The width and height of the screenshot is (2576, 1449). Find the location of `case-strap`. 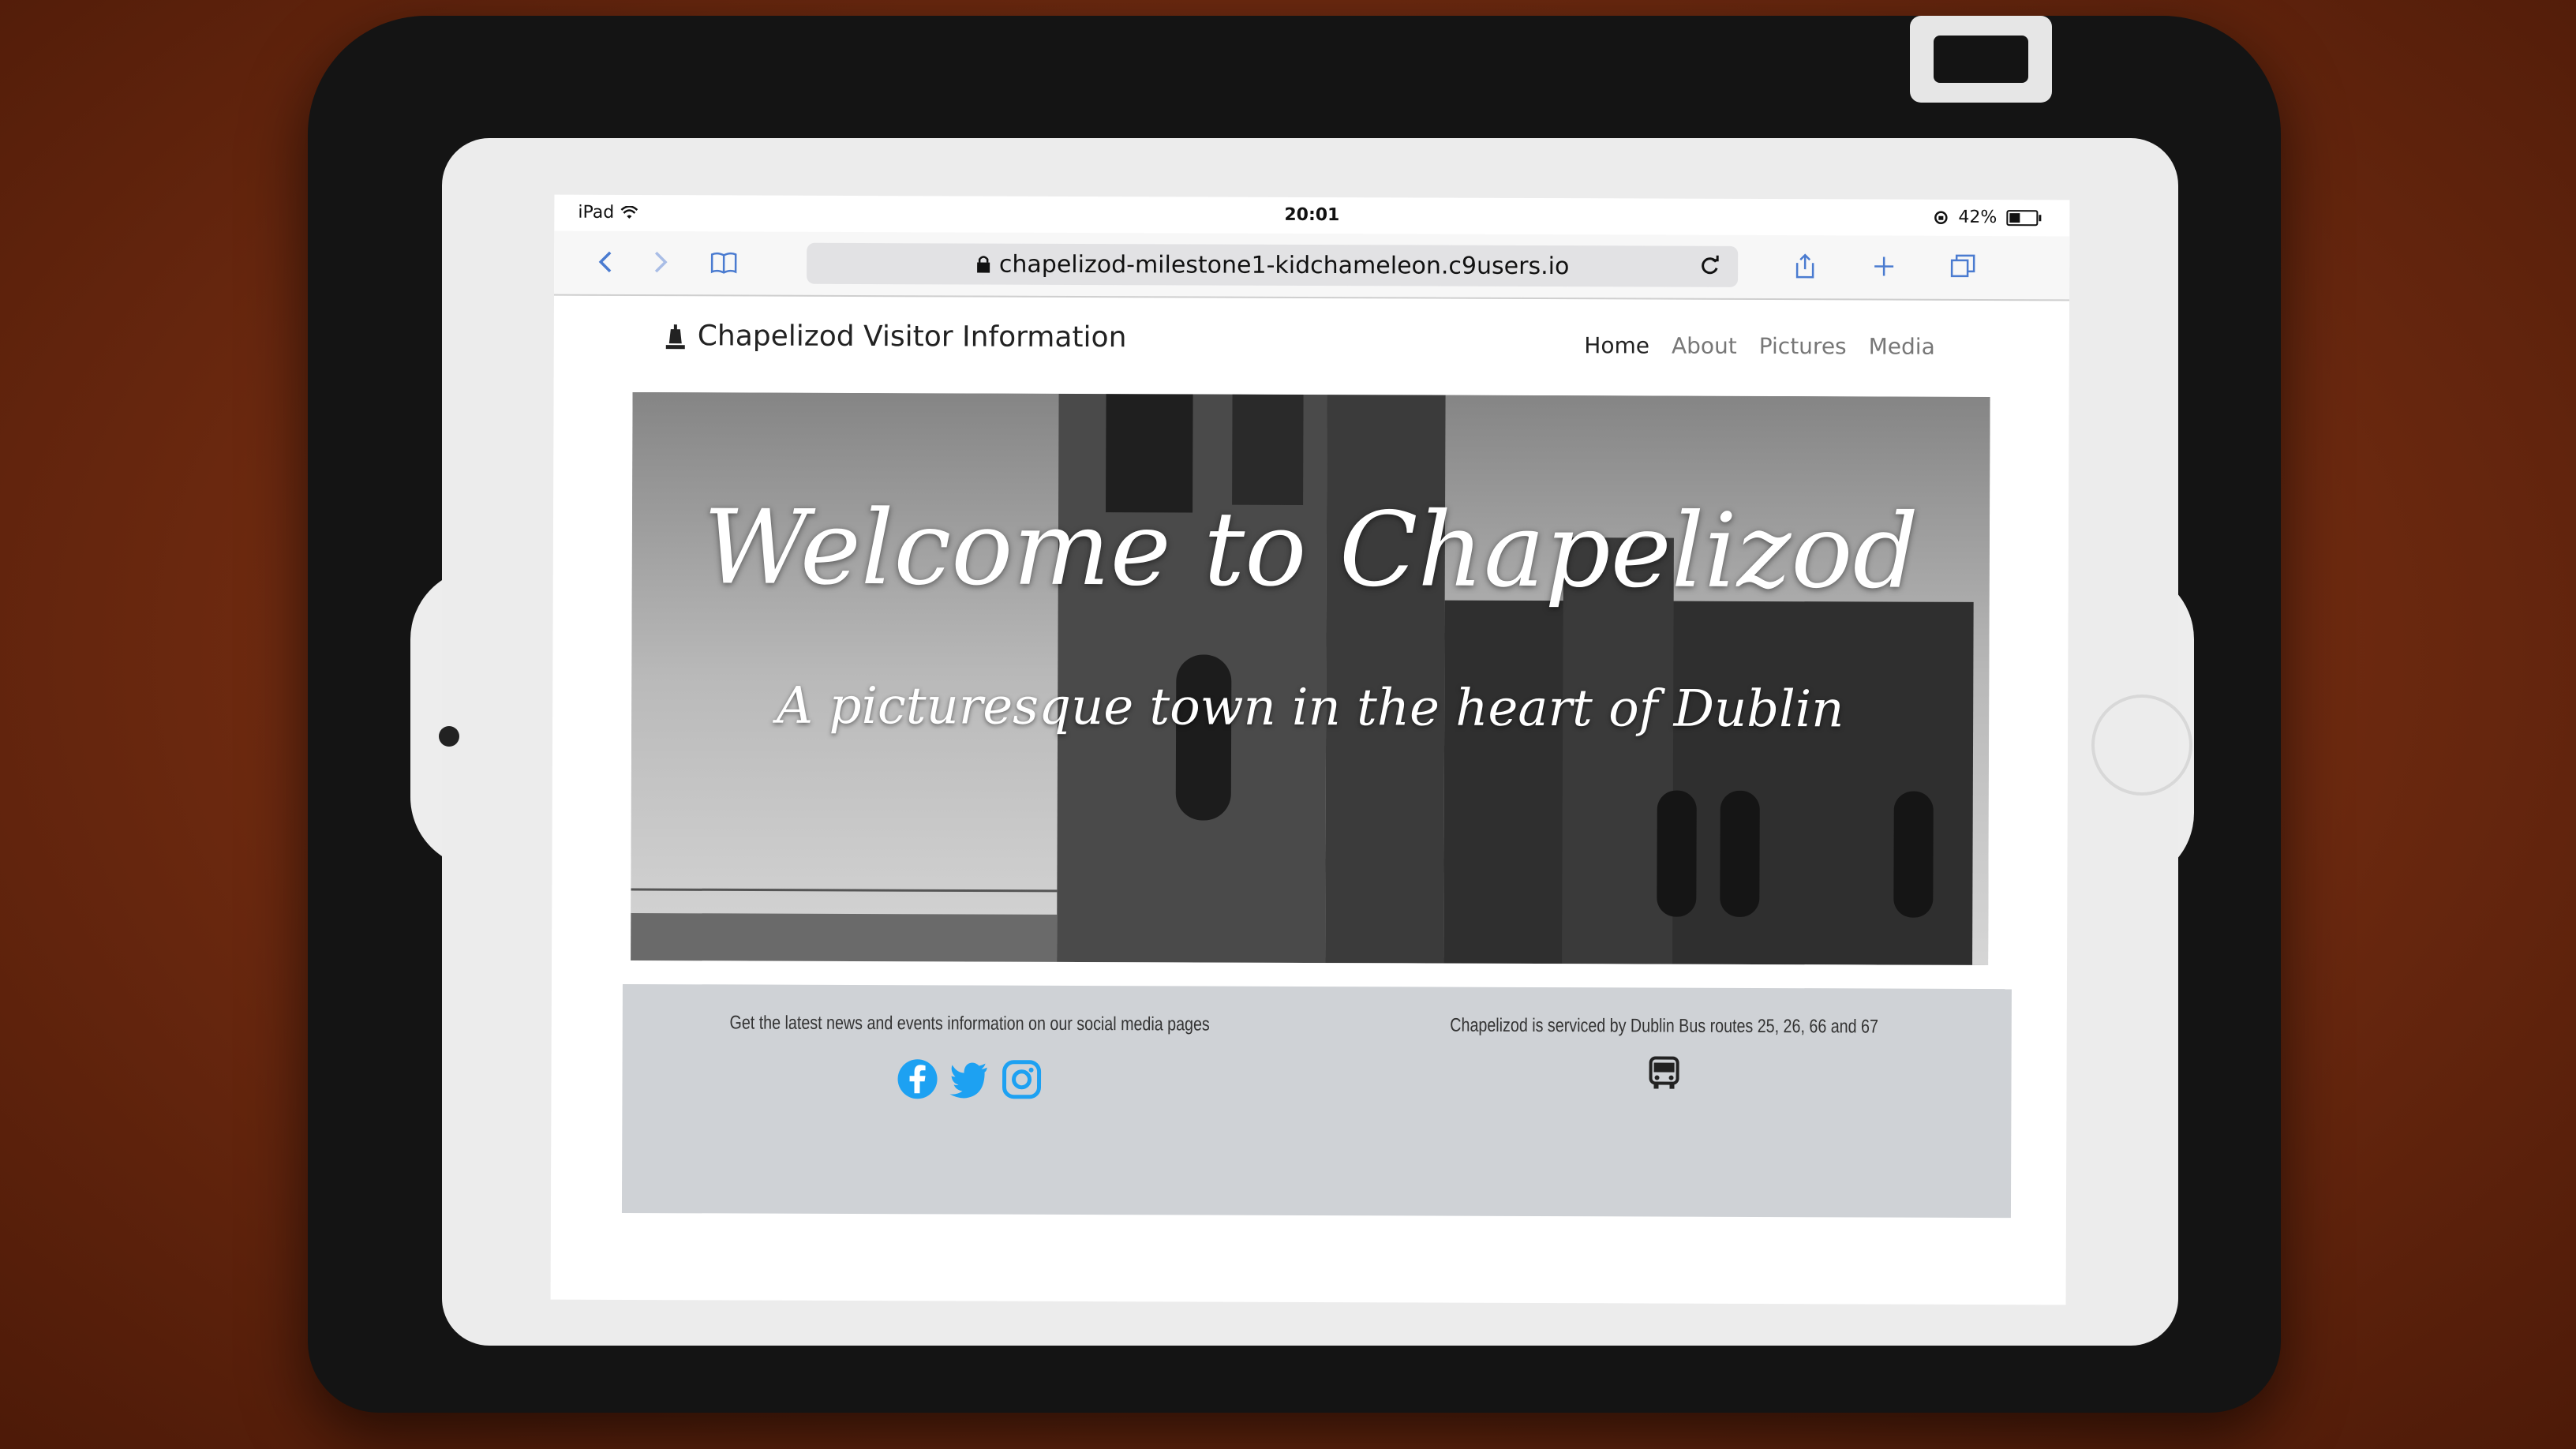

case-strap is located at coordinates (1981, 59).